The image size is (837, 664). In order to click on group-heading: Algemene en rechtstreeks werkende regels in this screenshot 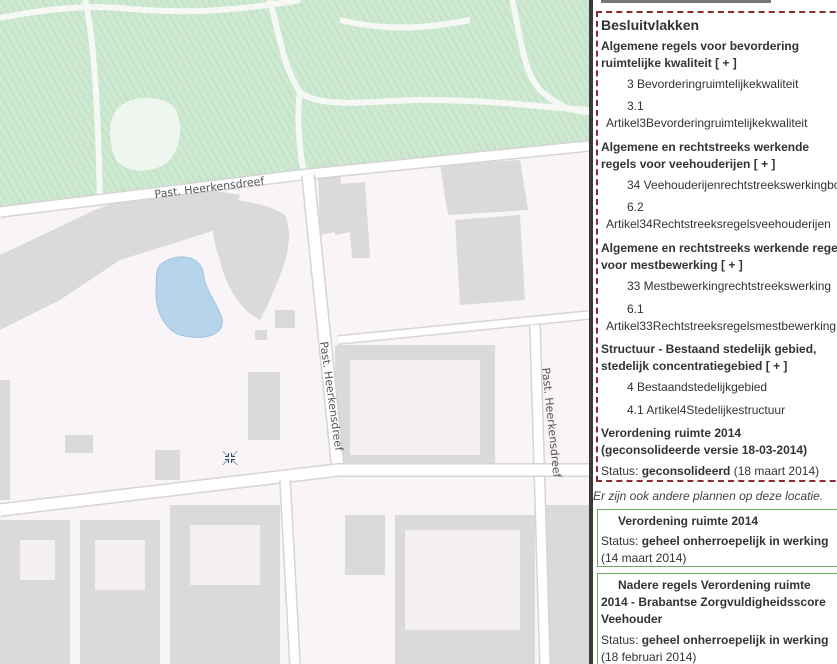, I will do `click(719, 248)`.